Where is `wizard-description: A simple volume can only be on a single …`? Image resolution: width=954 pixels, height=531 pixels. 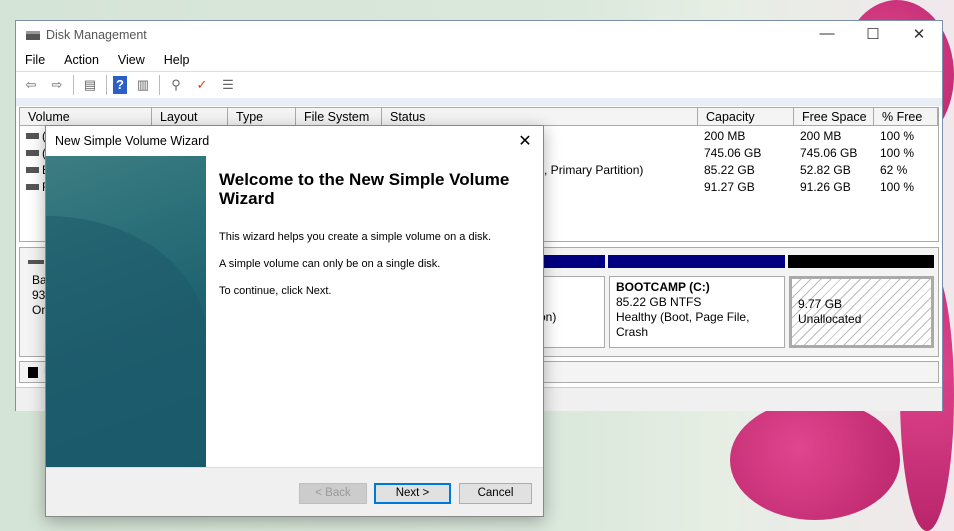
wizard-description: A simple volume can only be on a single … is located at coordinates (330, 264).